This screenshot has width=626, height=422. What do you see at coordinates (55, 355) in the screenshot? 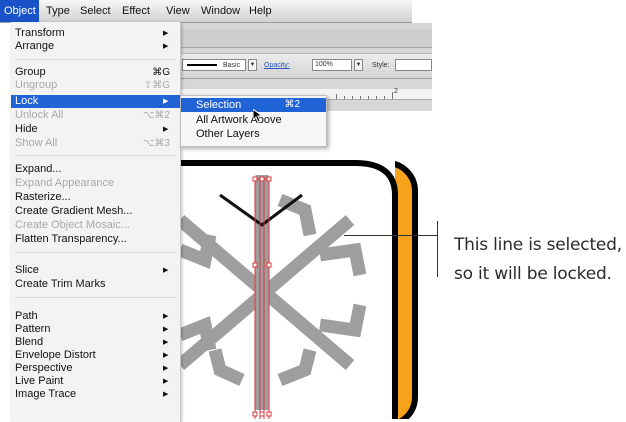
I see `menu-item-label: Envelope Distort` at bounding box center [55, 355].